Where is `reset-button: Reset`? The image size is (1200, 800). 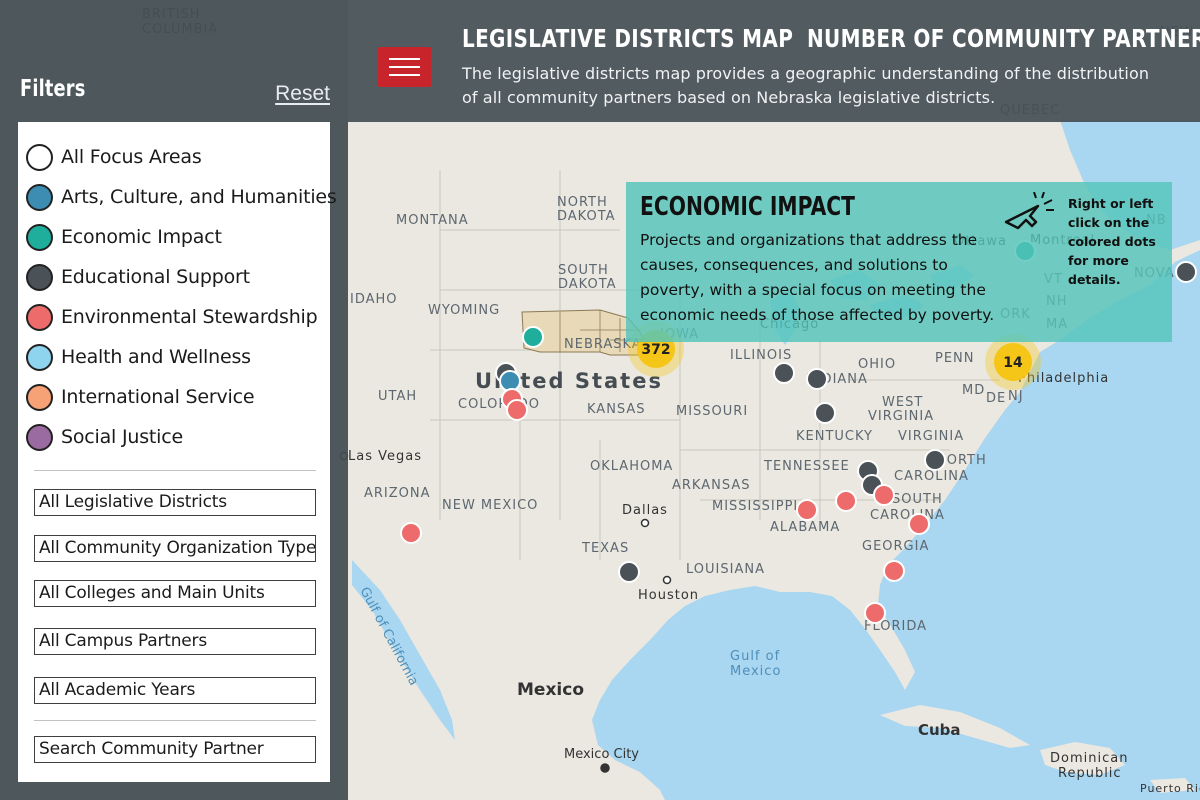 reset-button: Reset is located at coordinates (302, 94).